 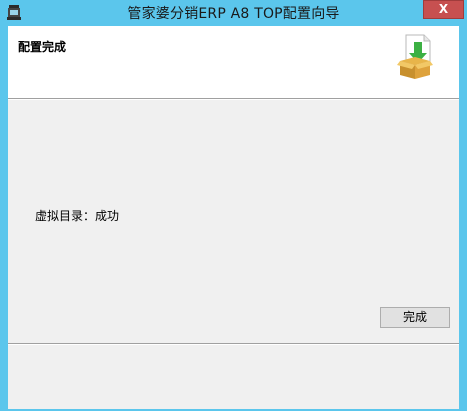 I want to click on finish-button: 完成, so click(x=415, y=317).